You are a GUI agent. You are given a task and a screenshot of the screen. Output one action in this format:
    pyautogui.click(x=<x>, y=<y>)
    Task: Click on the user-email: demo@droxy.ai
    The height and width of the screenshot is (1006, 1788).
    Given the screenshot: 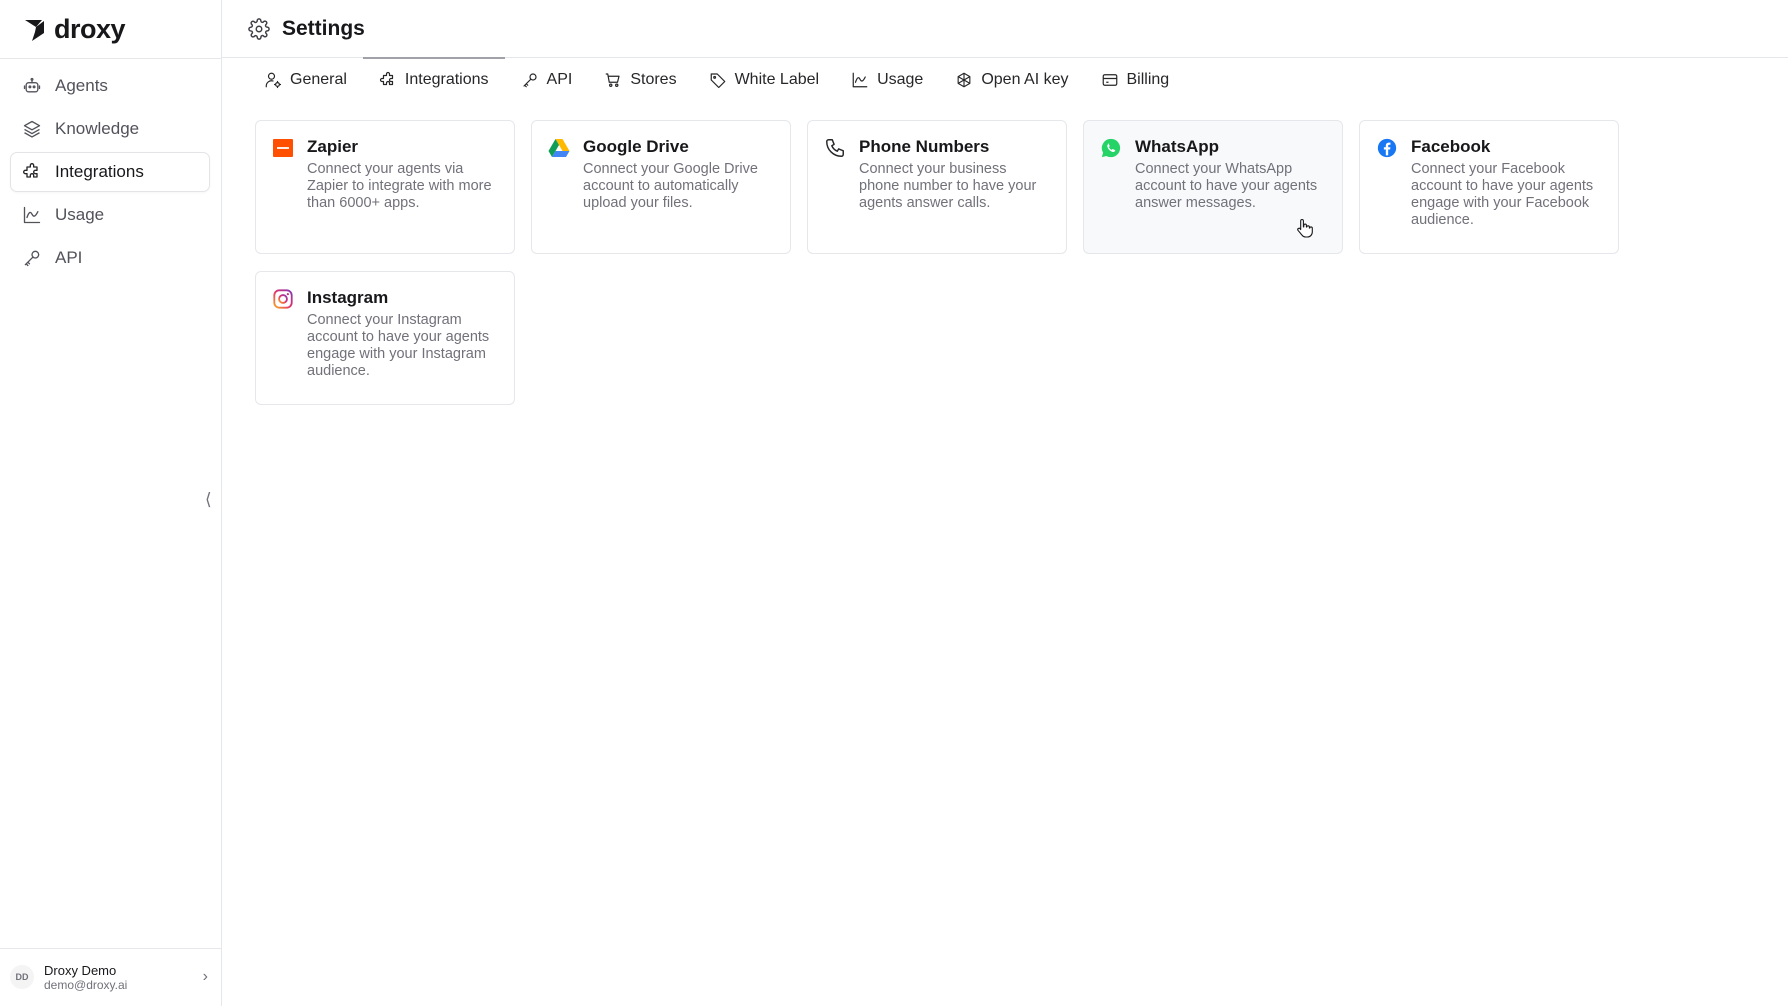 What is the action you would take?
    pyautogui.click(x=86, y=984)
    